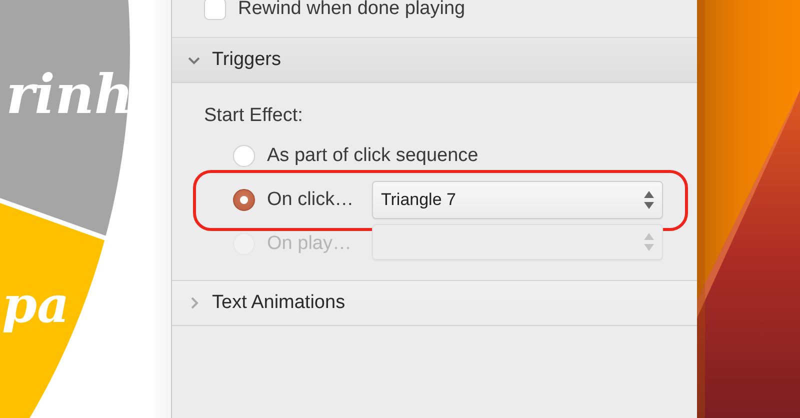 This screenshot has width=800, height=418. I want to click on radio-label: As part of click sequence, so click(372, 156).